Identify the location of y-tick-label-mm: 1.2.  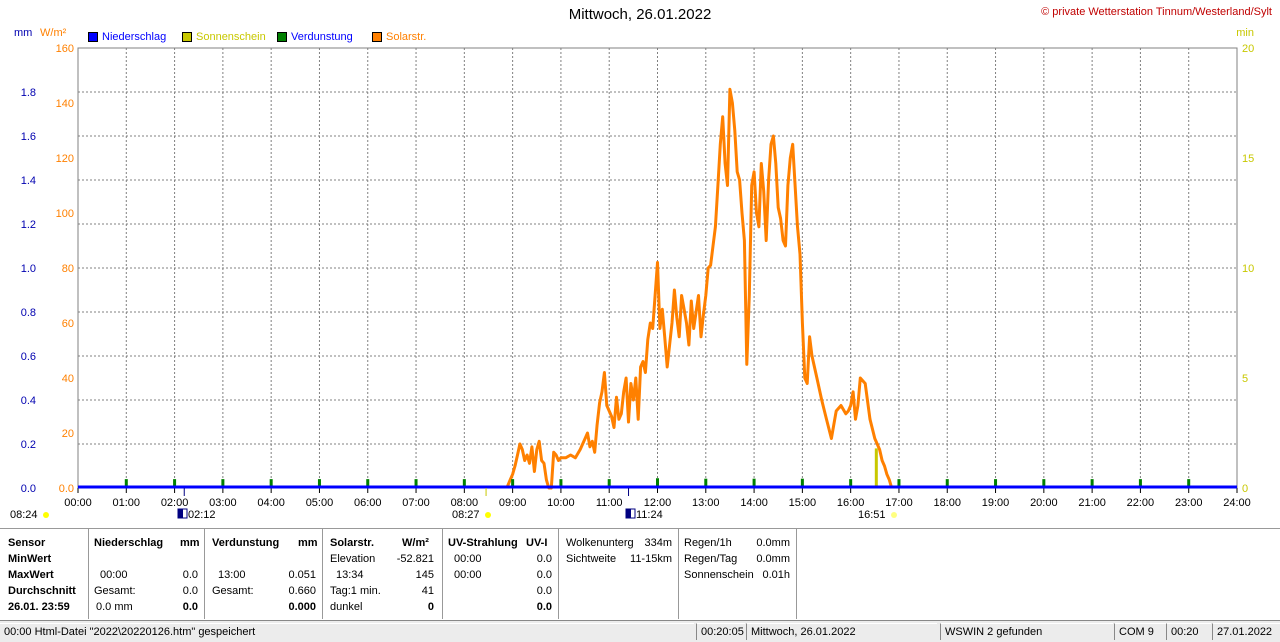
(28, 225).